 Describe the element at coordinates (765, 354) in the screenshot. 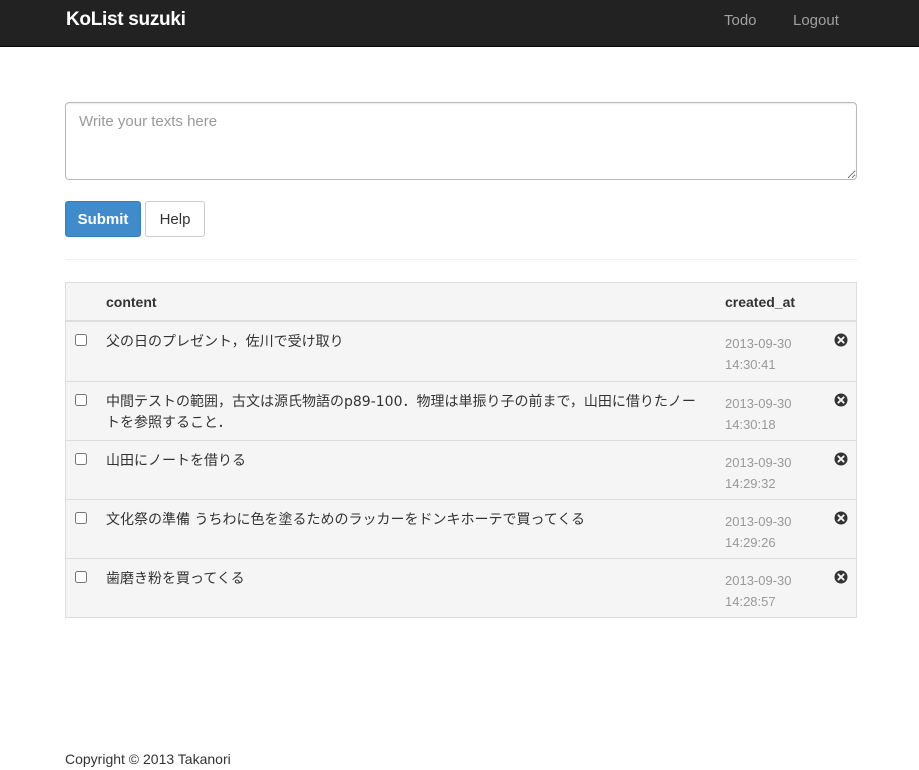

I see `todo-created-at: 2013-09-30 14:30:41` at that location.